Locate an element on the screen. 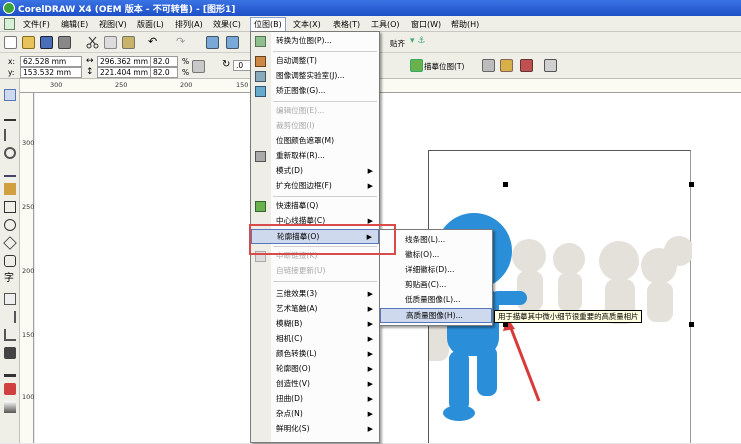 Image resolution: width=741 pixels, height=444 pixels. print-icon is located at coordinates (64, 42).